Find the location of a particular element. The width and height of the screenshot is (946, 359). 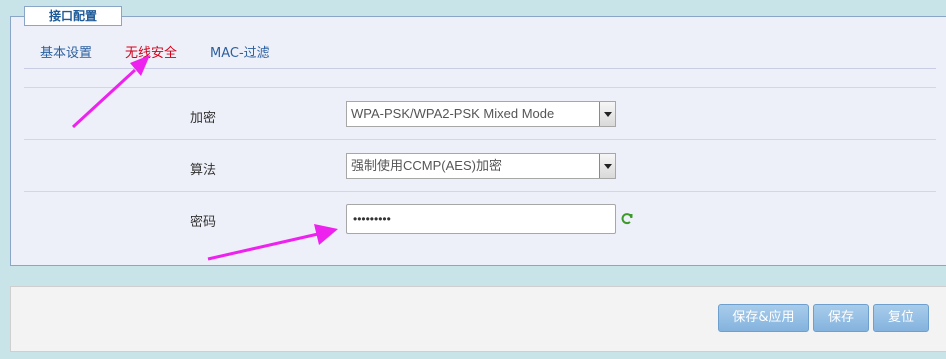

algorithm-select: 强制使用CCMP(AES)加密 is located at coordinates (481, 166).